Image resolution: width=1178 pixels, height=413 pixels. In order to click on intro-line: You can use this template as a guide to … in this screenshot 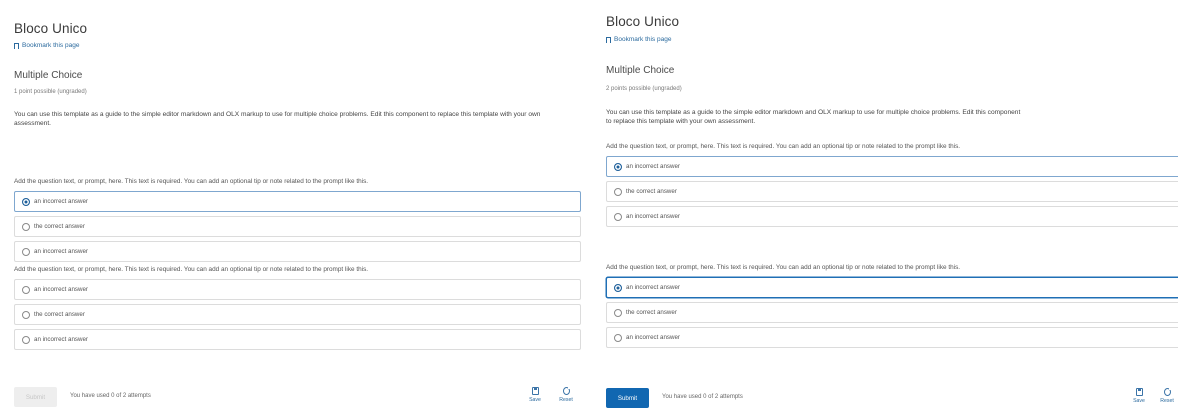, I will do `click(813, 112)`.